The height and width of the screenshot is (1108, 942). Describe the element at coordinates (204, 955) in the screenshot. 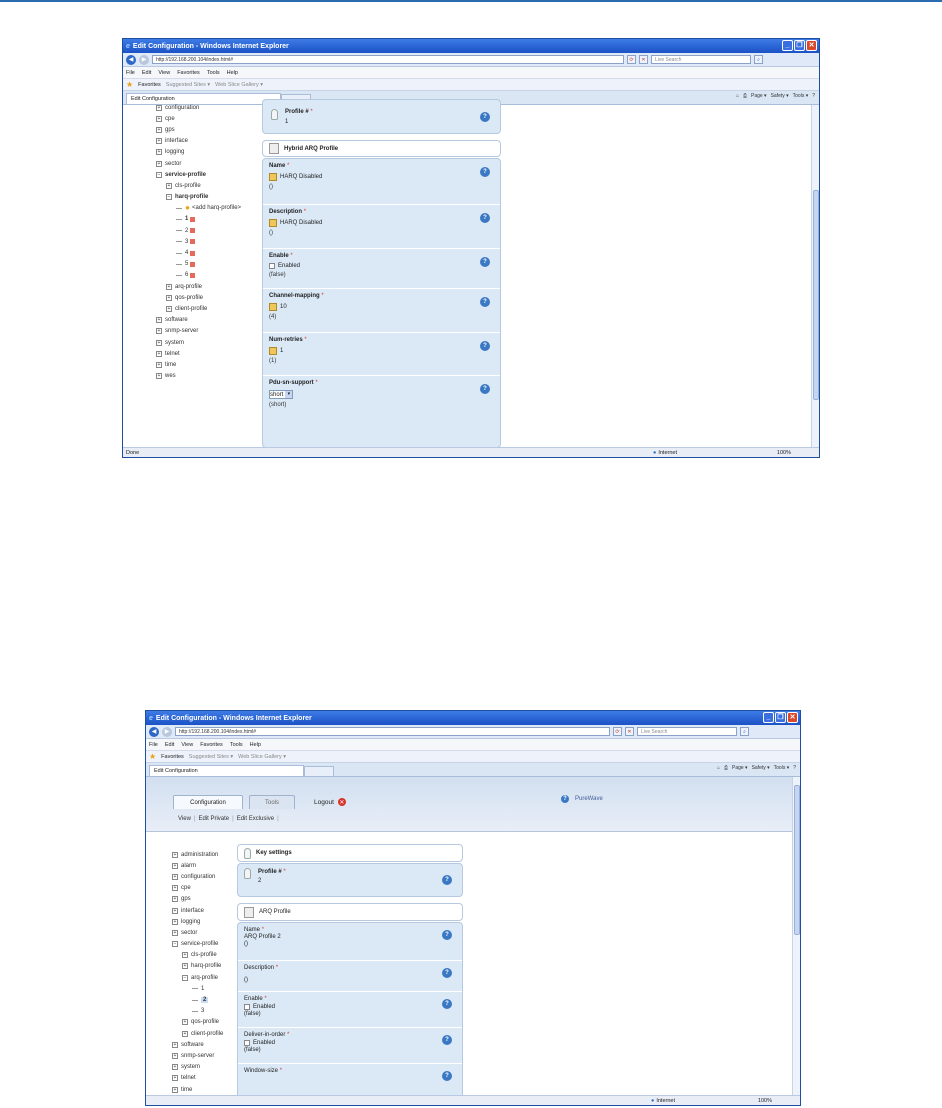

I see `tree-node-label: cls-profile` at that location.